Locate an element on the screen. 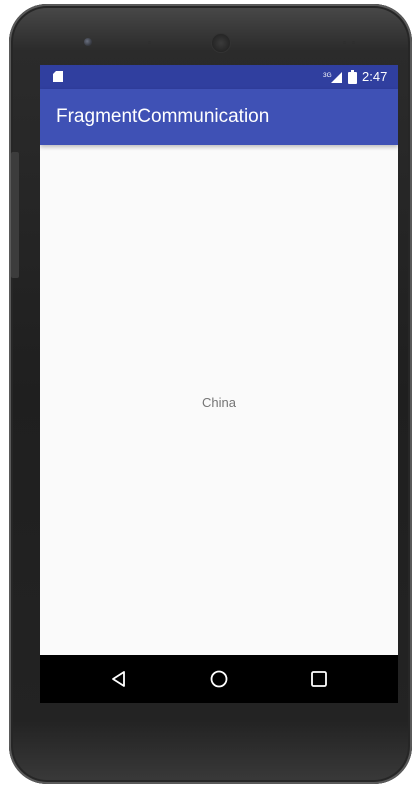 The image size is (414, 788). network-type-label: 3G is located at coordinates (327, 75).